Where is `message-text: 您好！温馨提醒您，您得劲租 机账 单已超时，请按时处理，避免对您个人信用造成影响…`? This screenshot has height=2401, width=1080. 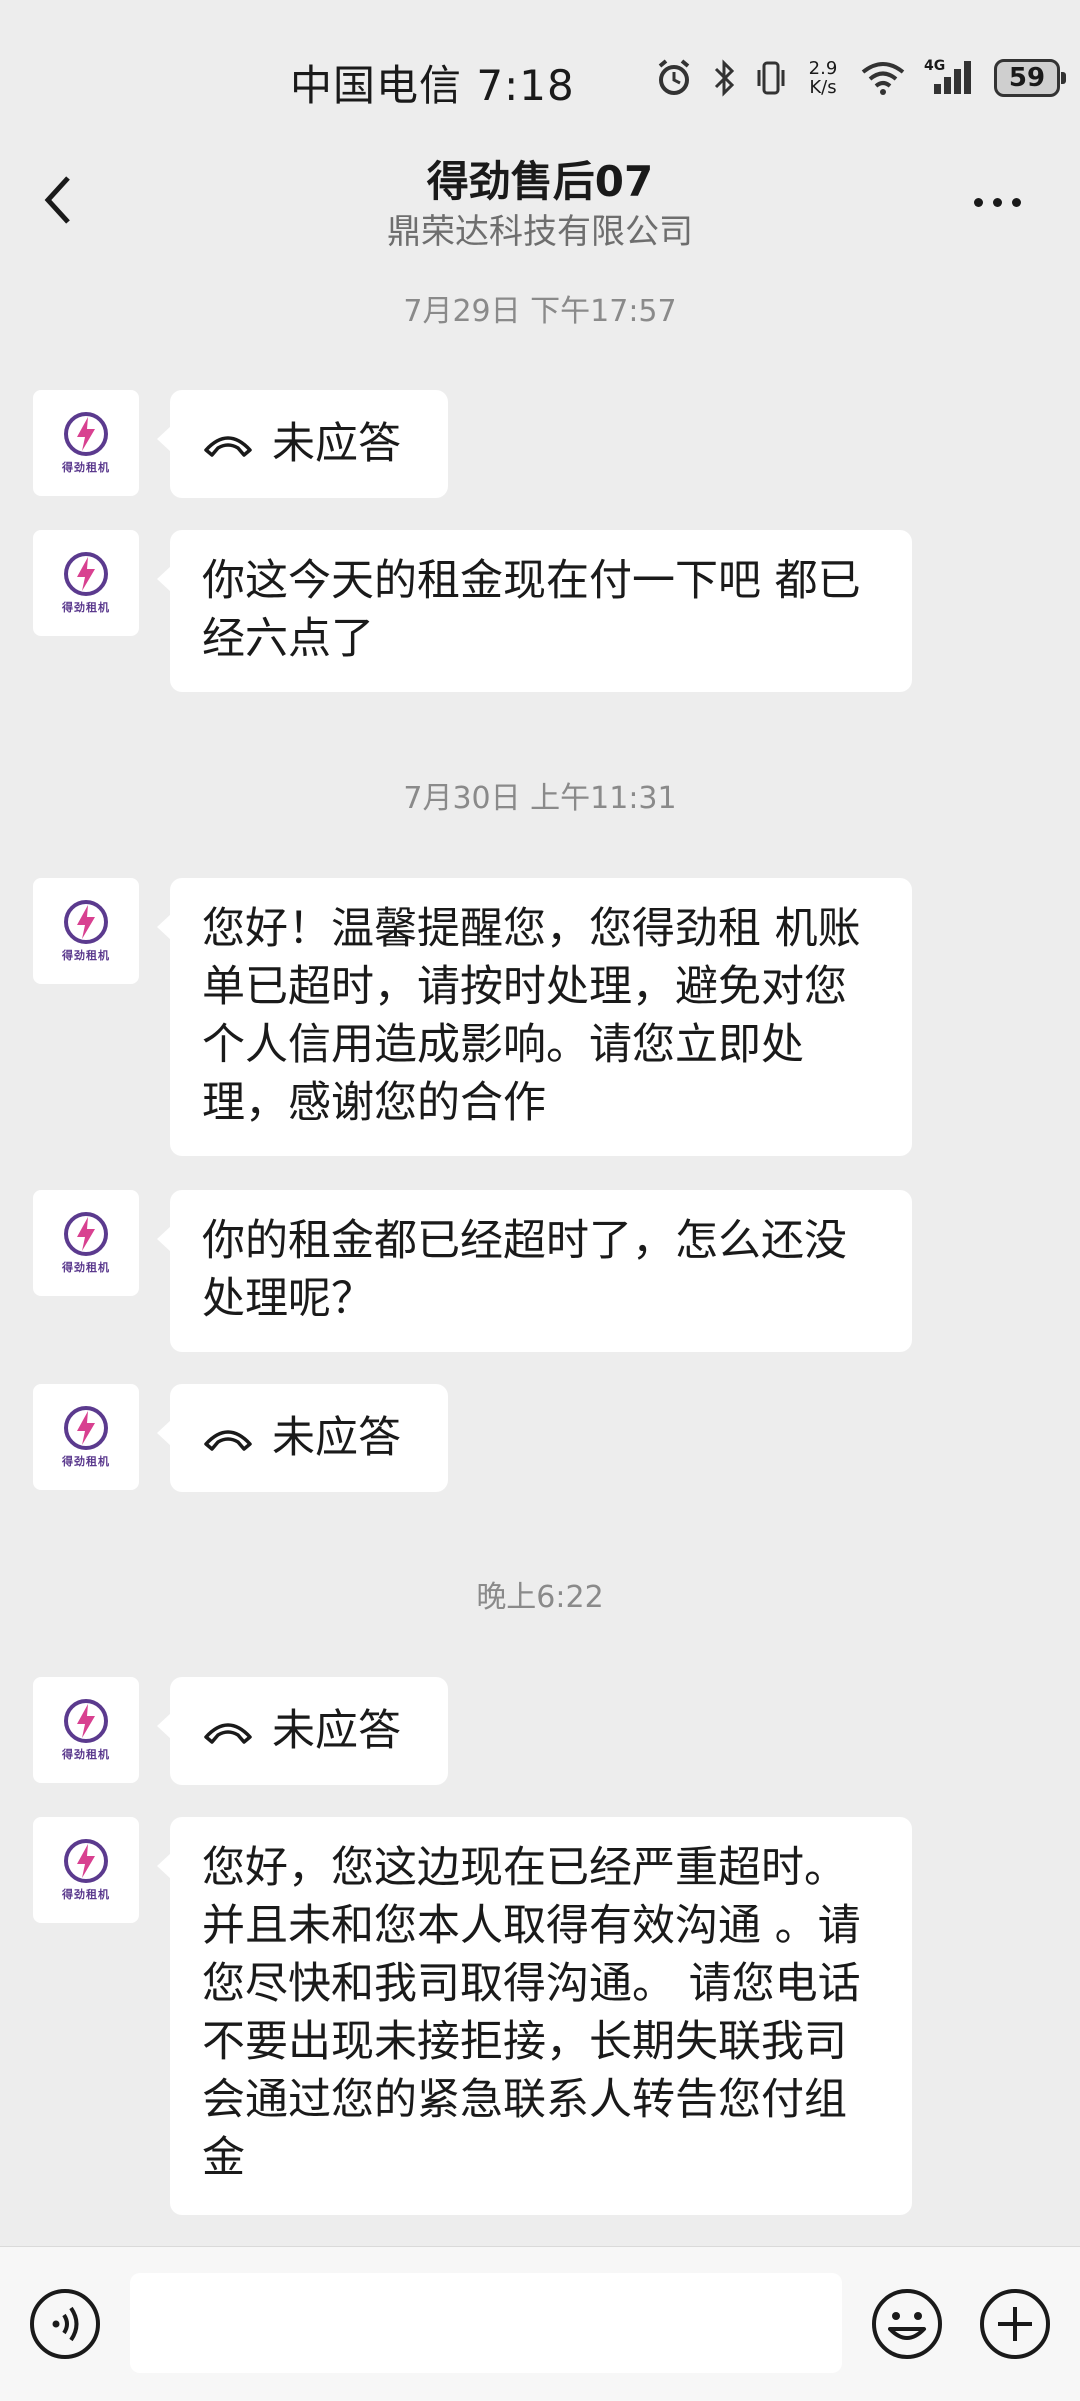
message-text: 您好！温馨提醒您，您得劲租 机账 单已超时，请按时处理，避免对您个人信用造成影响… is located at coordinates (531, 1016).